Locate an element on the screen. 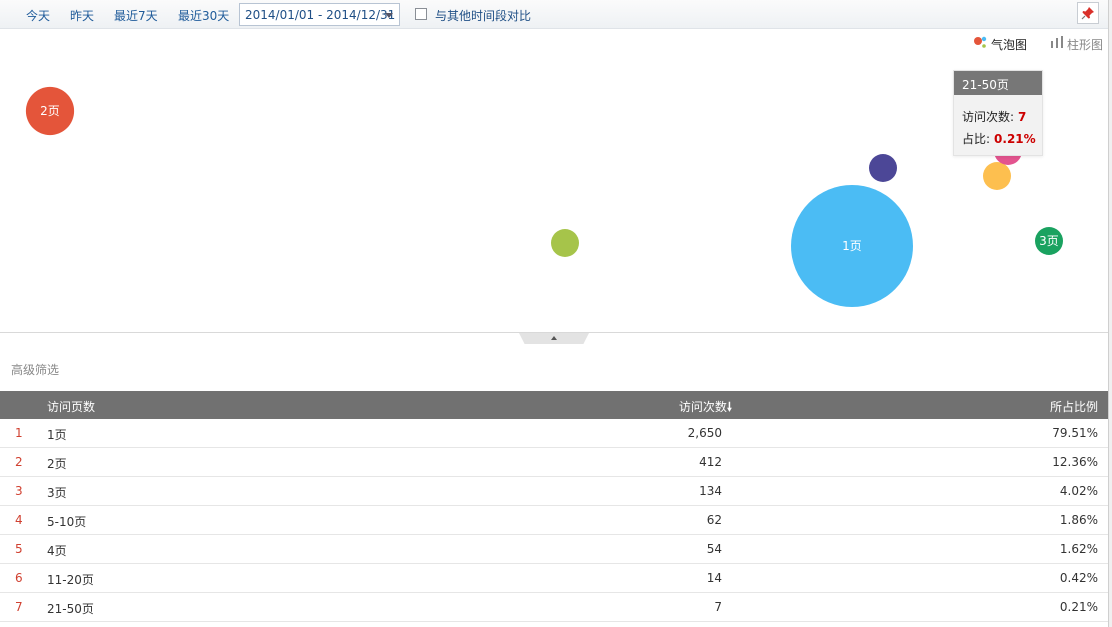 The height and width of the screenshot is (627, 1112). row-pages: 5-10页 is located at coordinates (66, 521).